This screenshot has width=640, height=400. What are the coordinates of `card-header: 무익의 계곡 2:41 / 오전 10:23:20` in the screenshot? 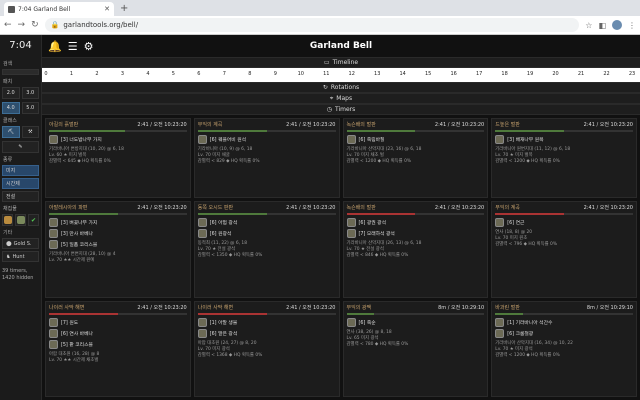 It's located at (267, 124).